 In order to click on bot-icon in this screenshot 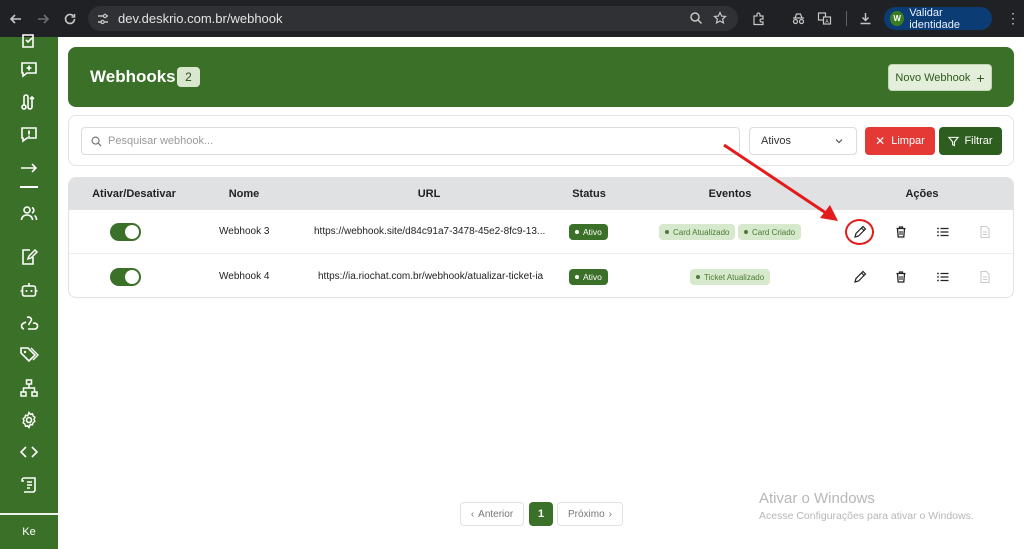, I will do `click(29, 290)`.